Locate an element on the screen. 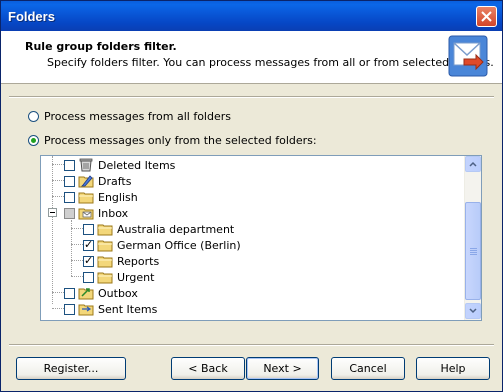 The height and width of the screenshot is (392, 503). tree-item-label: Deleted Items is located at coordinates (137, 165).